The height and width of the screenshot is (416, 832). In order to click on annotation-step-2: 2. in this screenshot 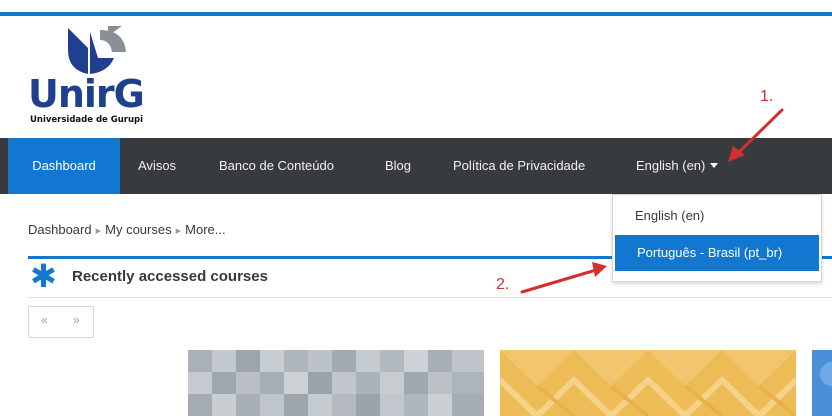, I will do `click(503, 284)`.